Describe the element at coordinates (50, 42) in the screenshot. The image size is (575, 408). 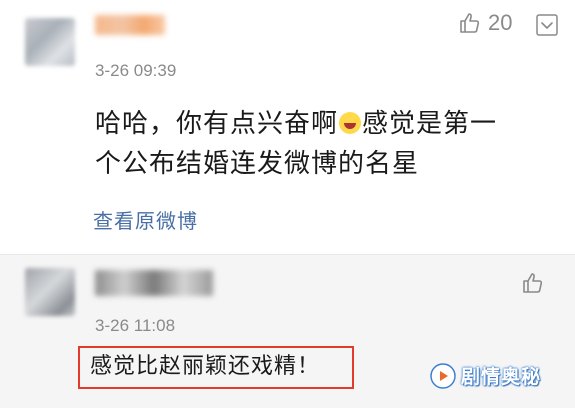
I see `avatar` at that location.